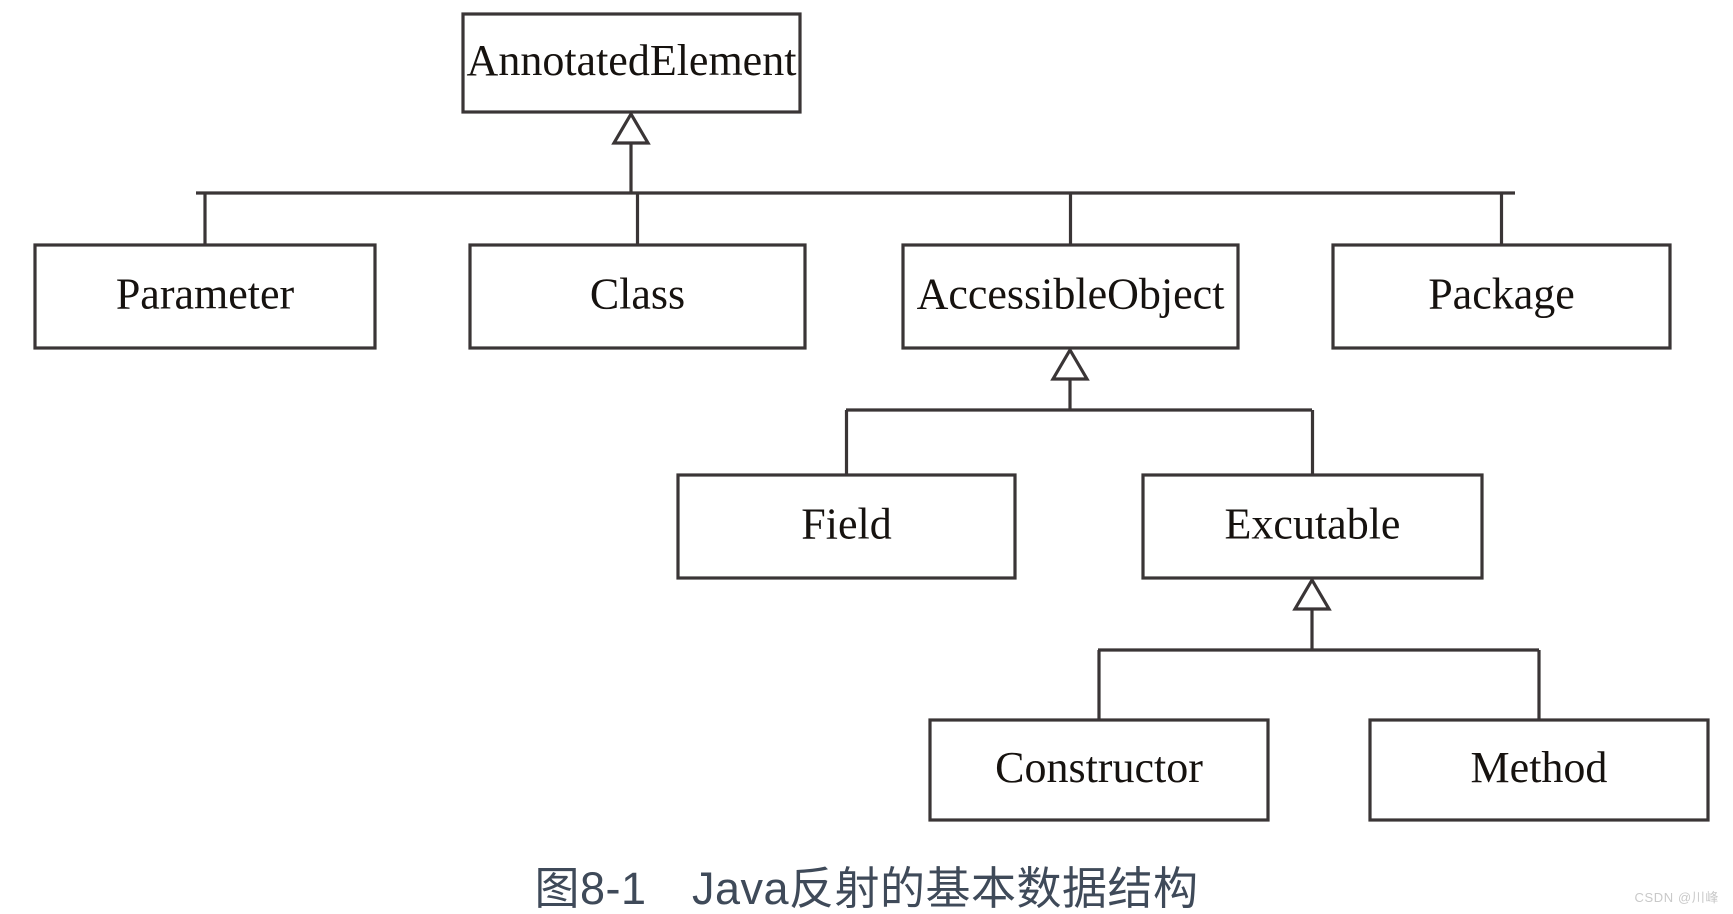 This screenshot has width=1733, height=914. I want to click on uml-class-box-method: Method, so click(1539, 770).